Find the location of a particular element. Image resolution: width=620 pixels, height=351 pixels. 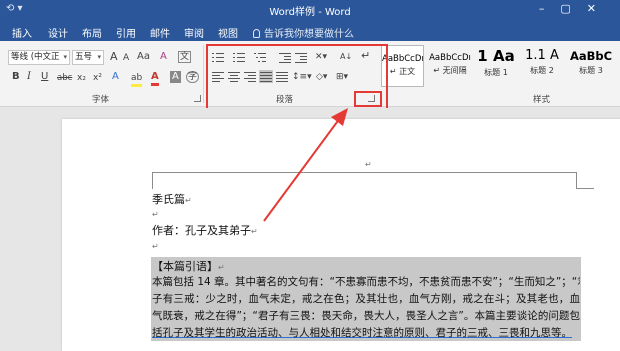

tell-me-text: 告诉我你想要做什么 is located at coordinates (309, 34).